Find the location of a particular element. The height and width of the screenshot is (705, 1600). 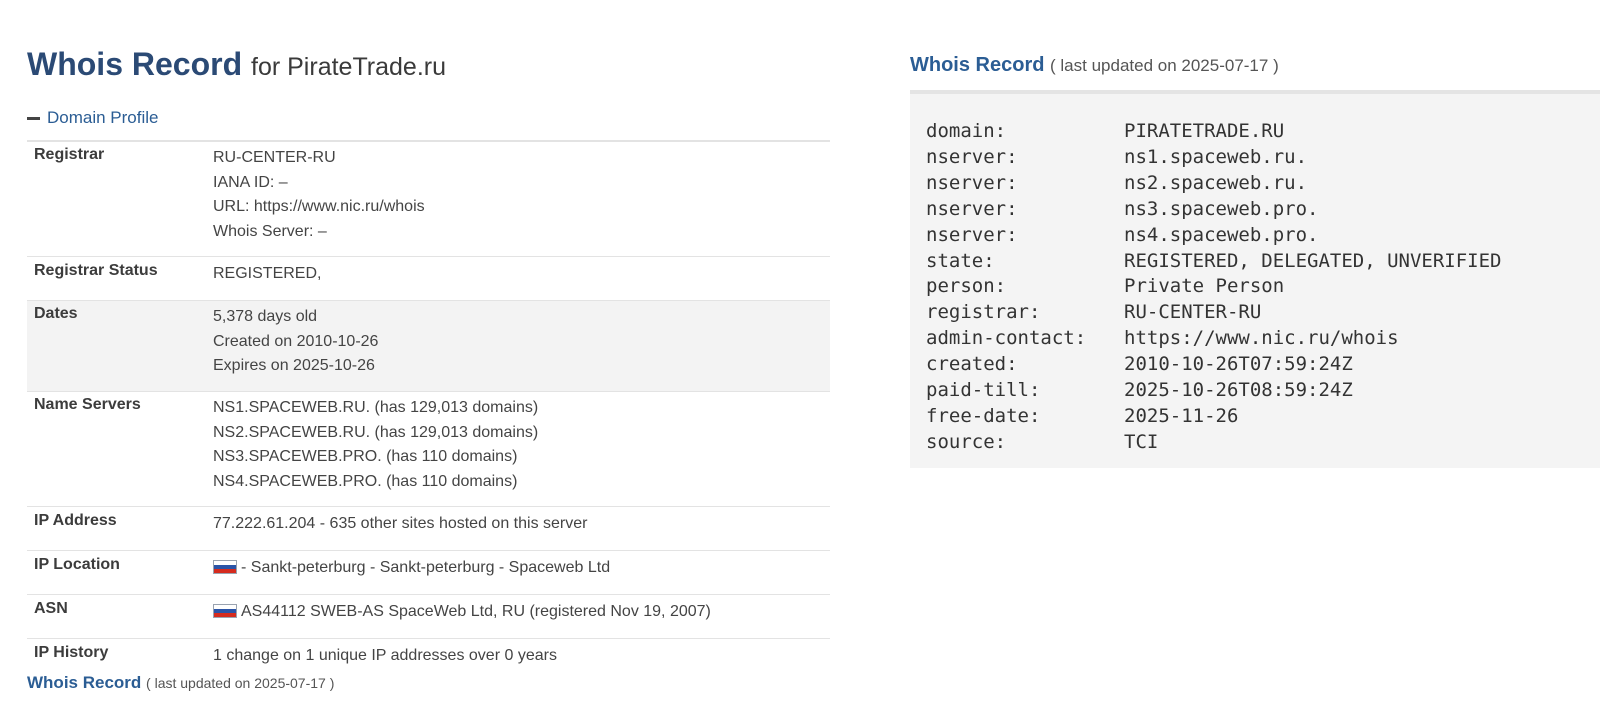

raw-whois-value: RU-CENTER-RU is located at coordinates (1193, 312).